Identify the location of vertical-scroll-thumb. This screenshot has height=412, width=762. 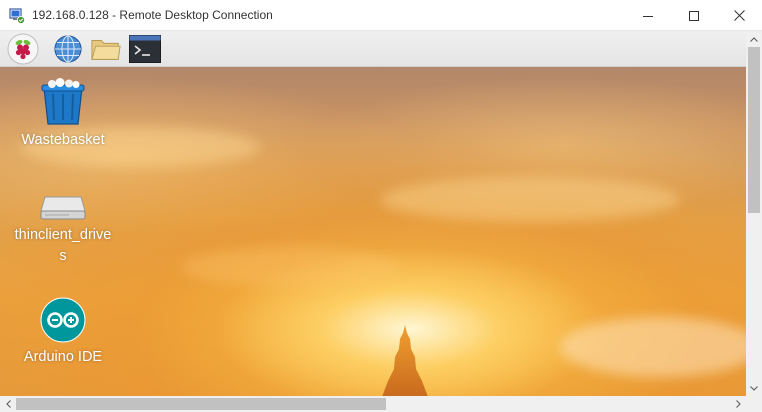
(754, 130).